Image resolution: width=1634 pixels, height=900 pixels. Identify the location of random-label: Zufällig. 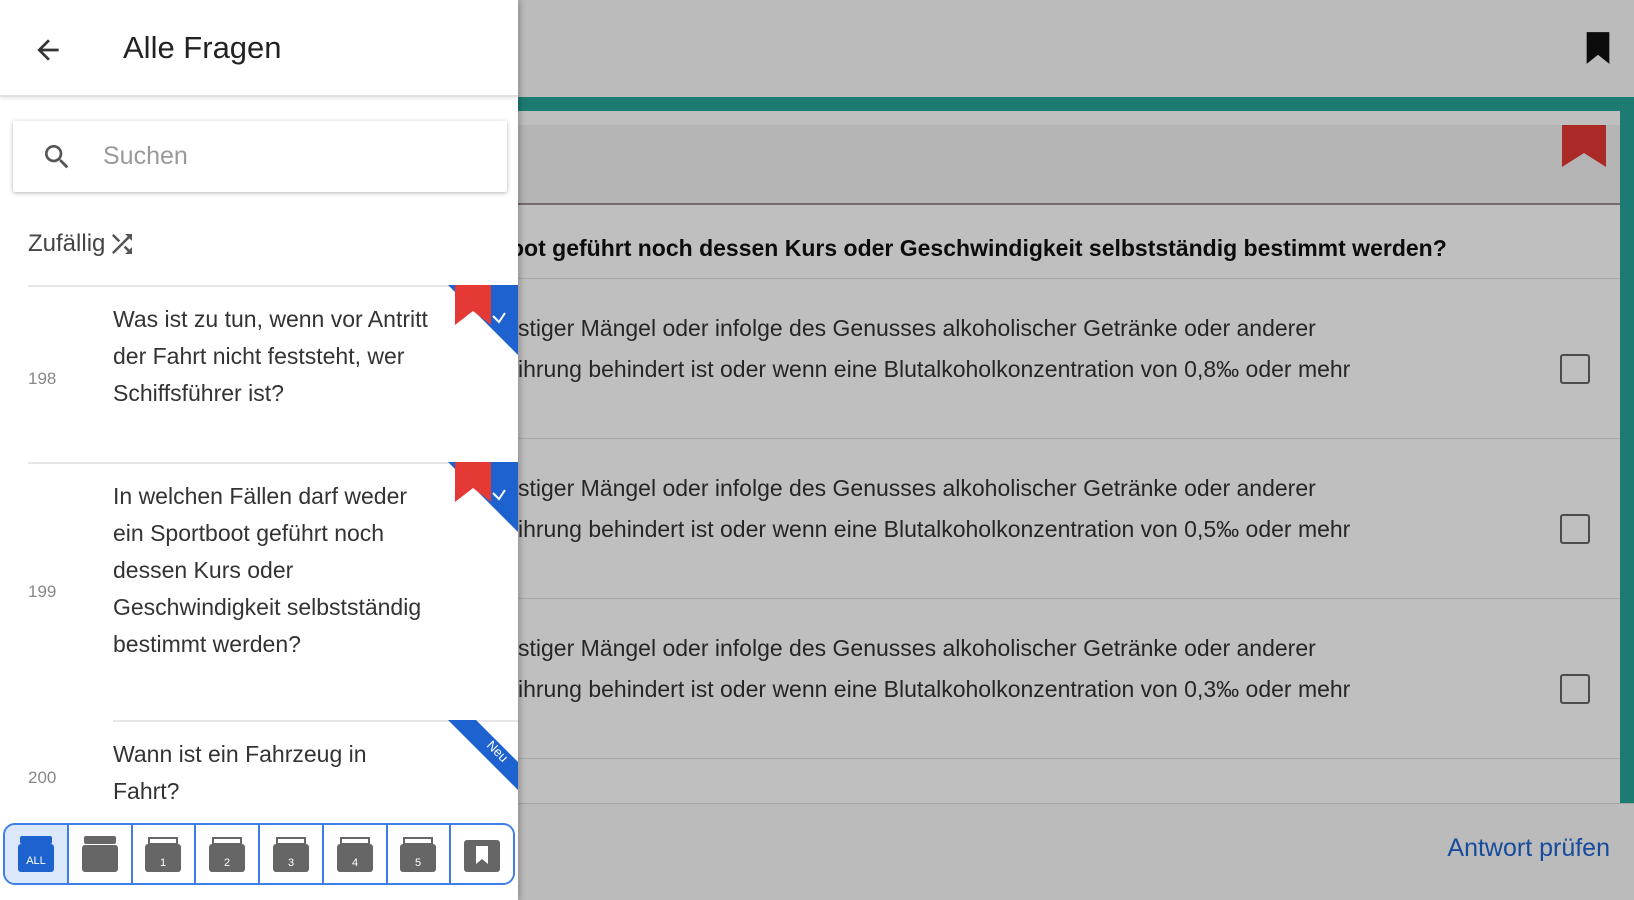
(67, 243).